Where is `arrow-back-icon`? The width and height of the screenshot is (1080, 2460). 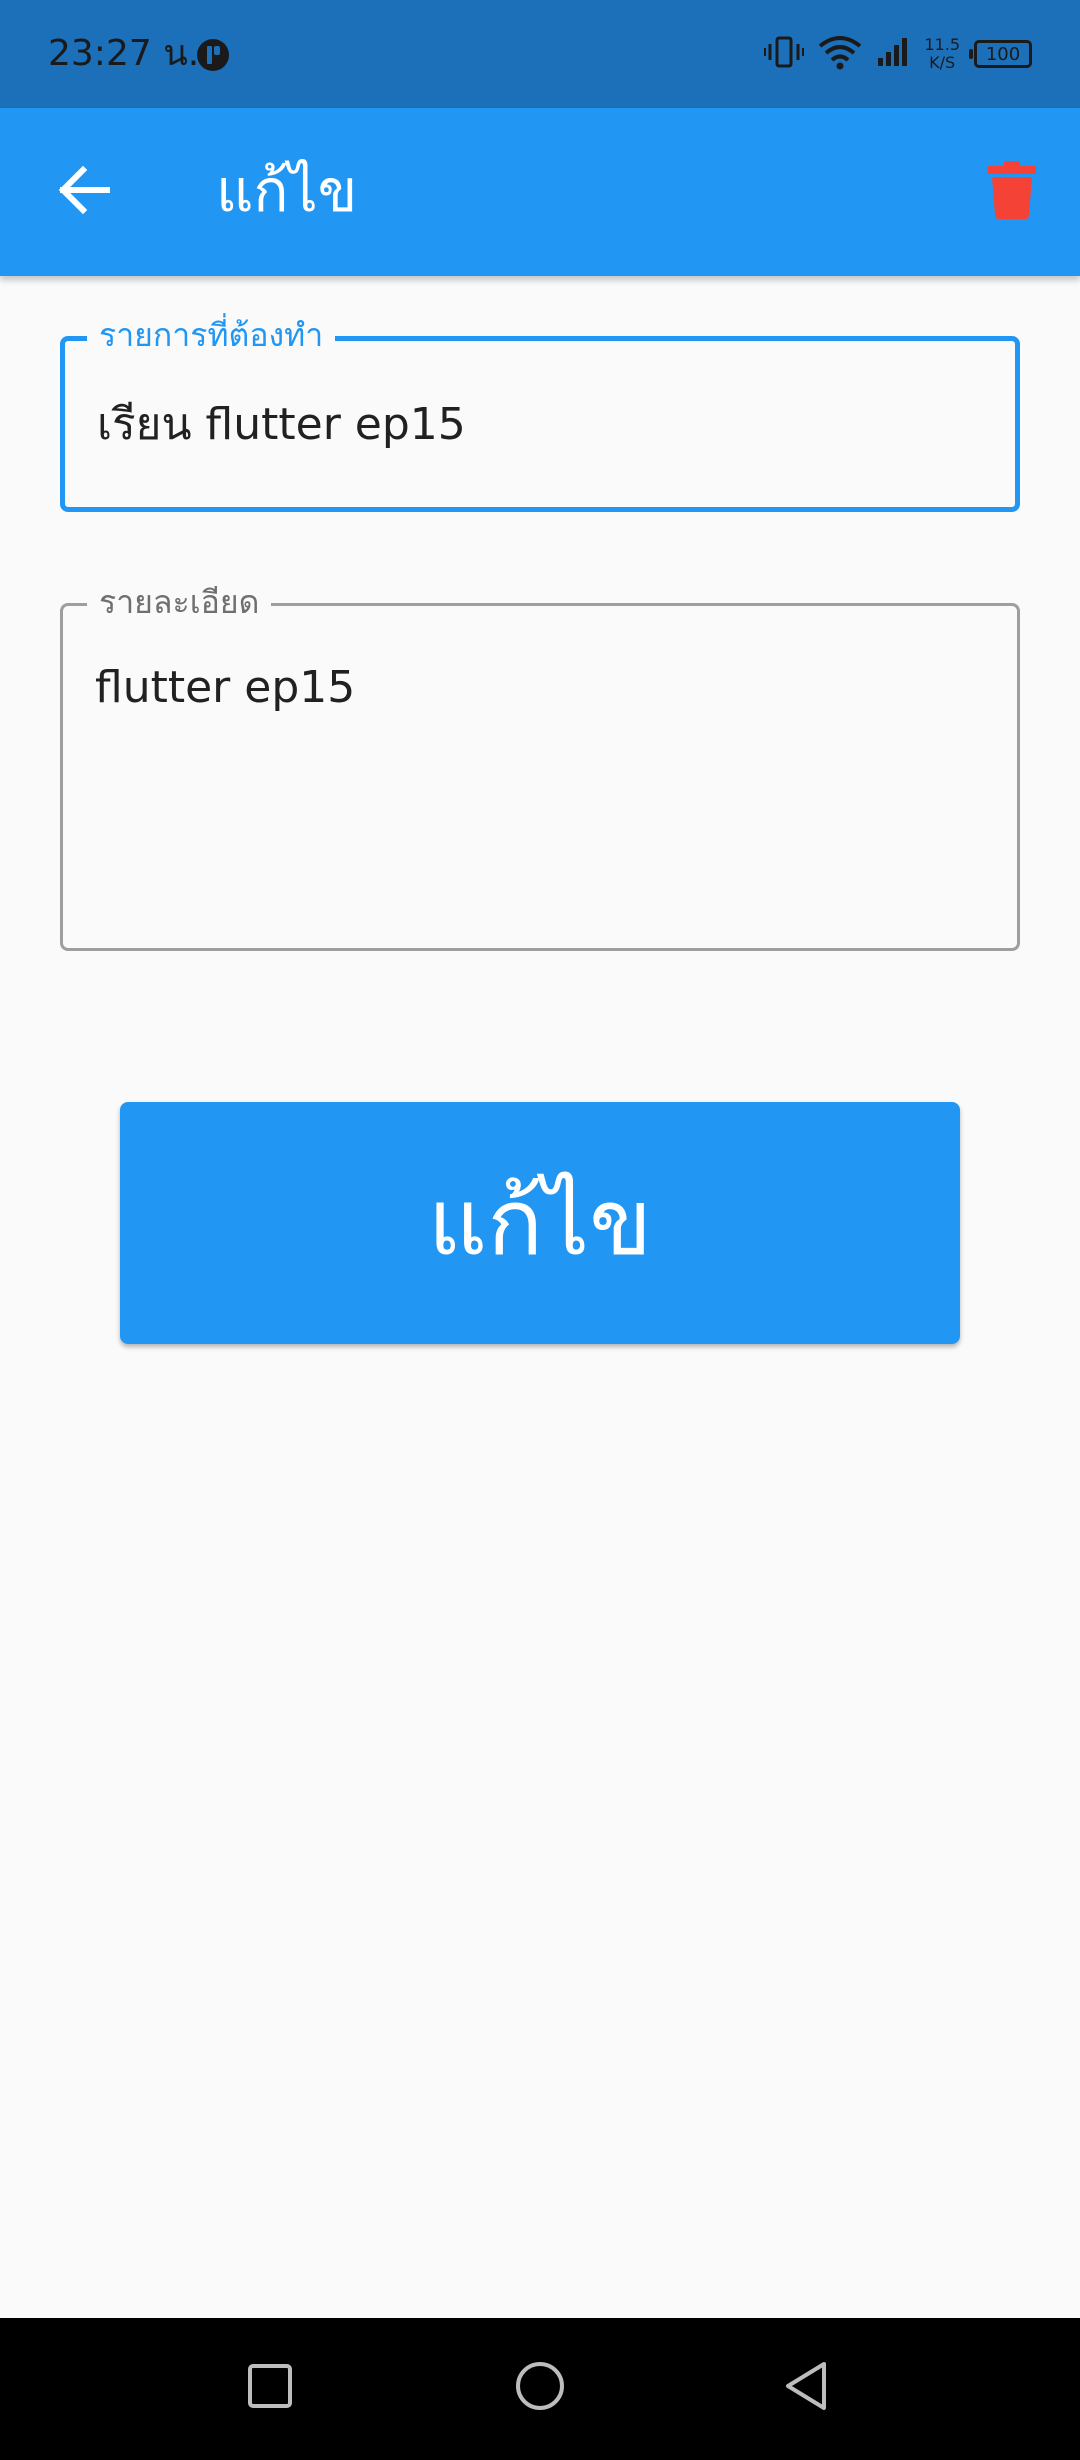
arrow-back-icon is located at coordinates (84, 192).